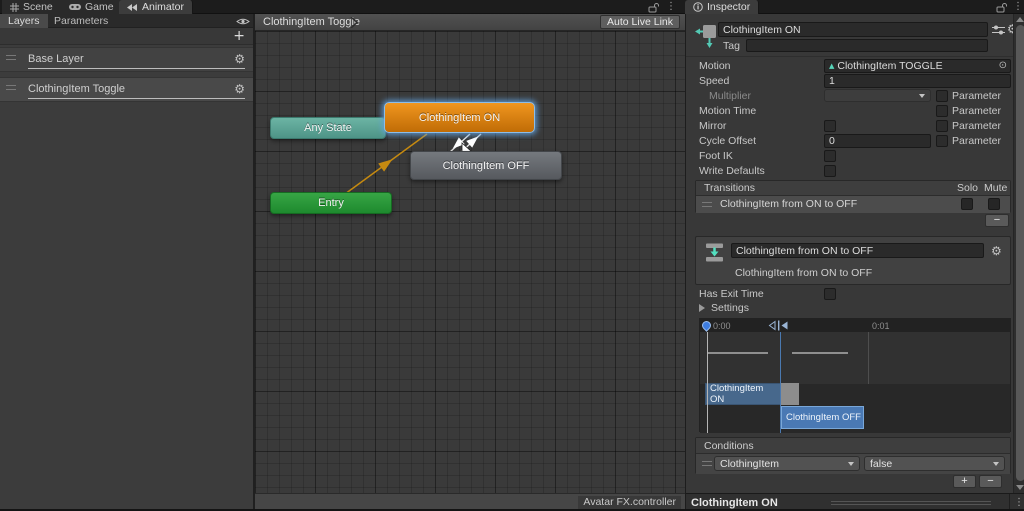 Image resolution: width=1024 pixels, height=511 pixels. What do you see at coordinates (730, 308) in the screenshot?
I see `settings-label: Settings` at bounding box center [730, 308].